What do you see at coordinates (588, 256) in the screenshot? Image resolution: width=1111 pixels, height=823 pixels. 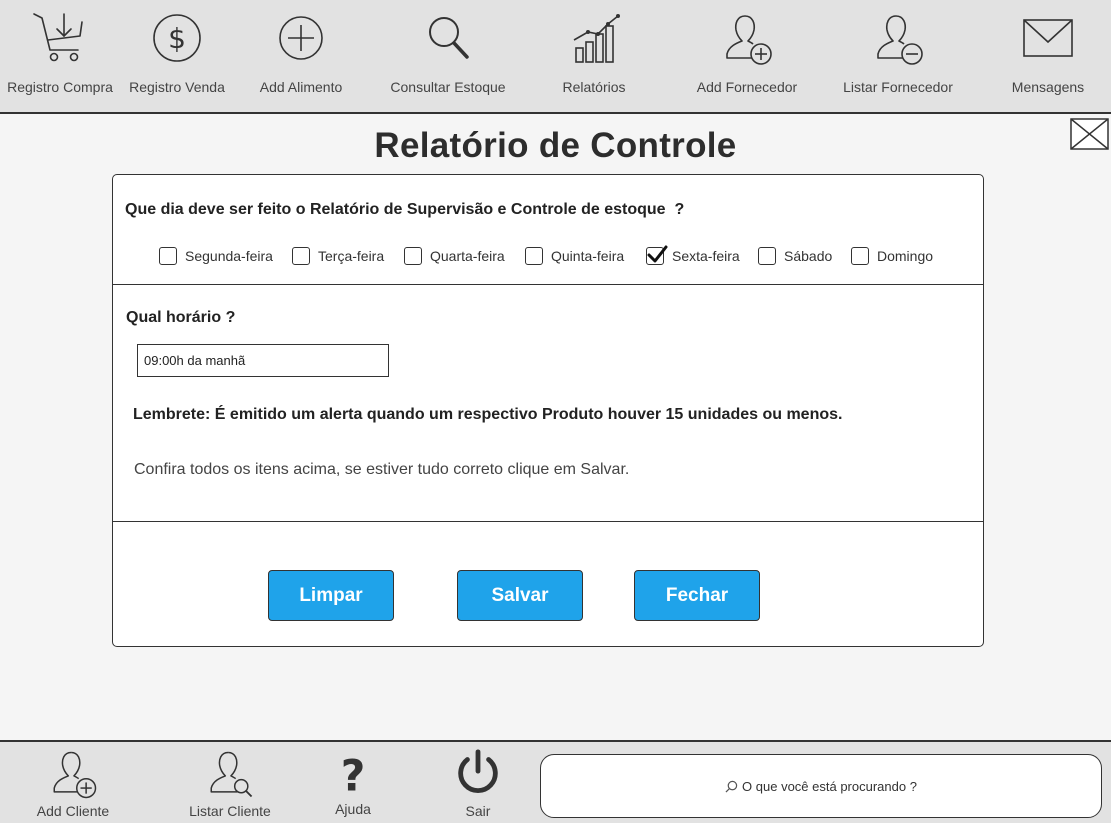 I see `day-label: Quinta-feira` at bounding box center [588, 256].